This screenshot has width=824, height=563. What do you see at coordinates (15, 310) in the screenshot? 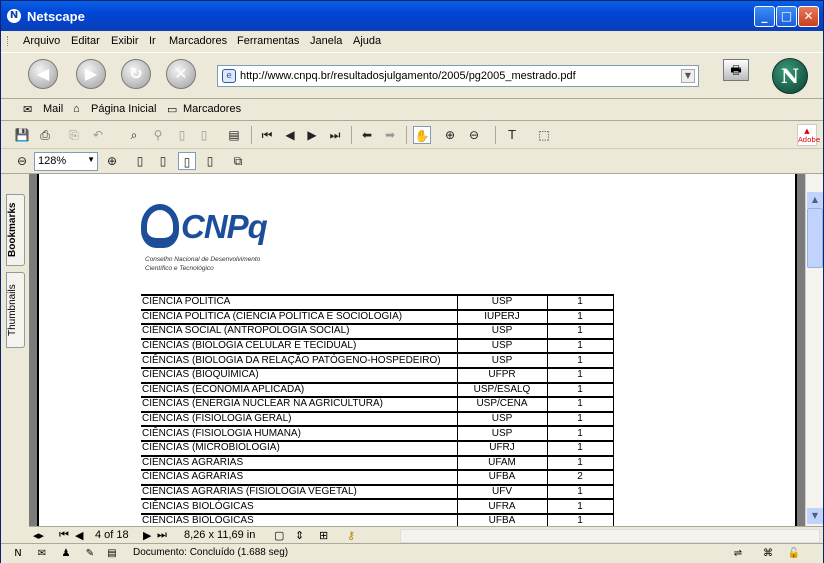
I see `tab-thumbnails: Thumbnails` at bounding box center [15, 310].